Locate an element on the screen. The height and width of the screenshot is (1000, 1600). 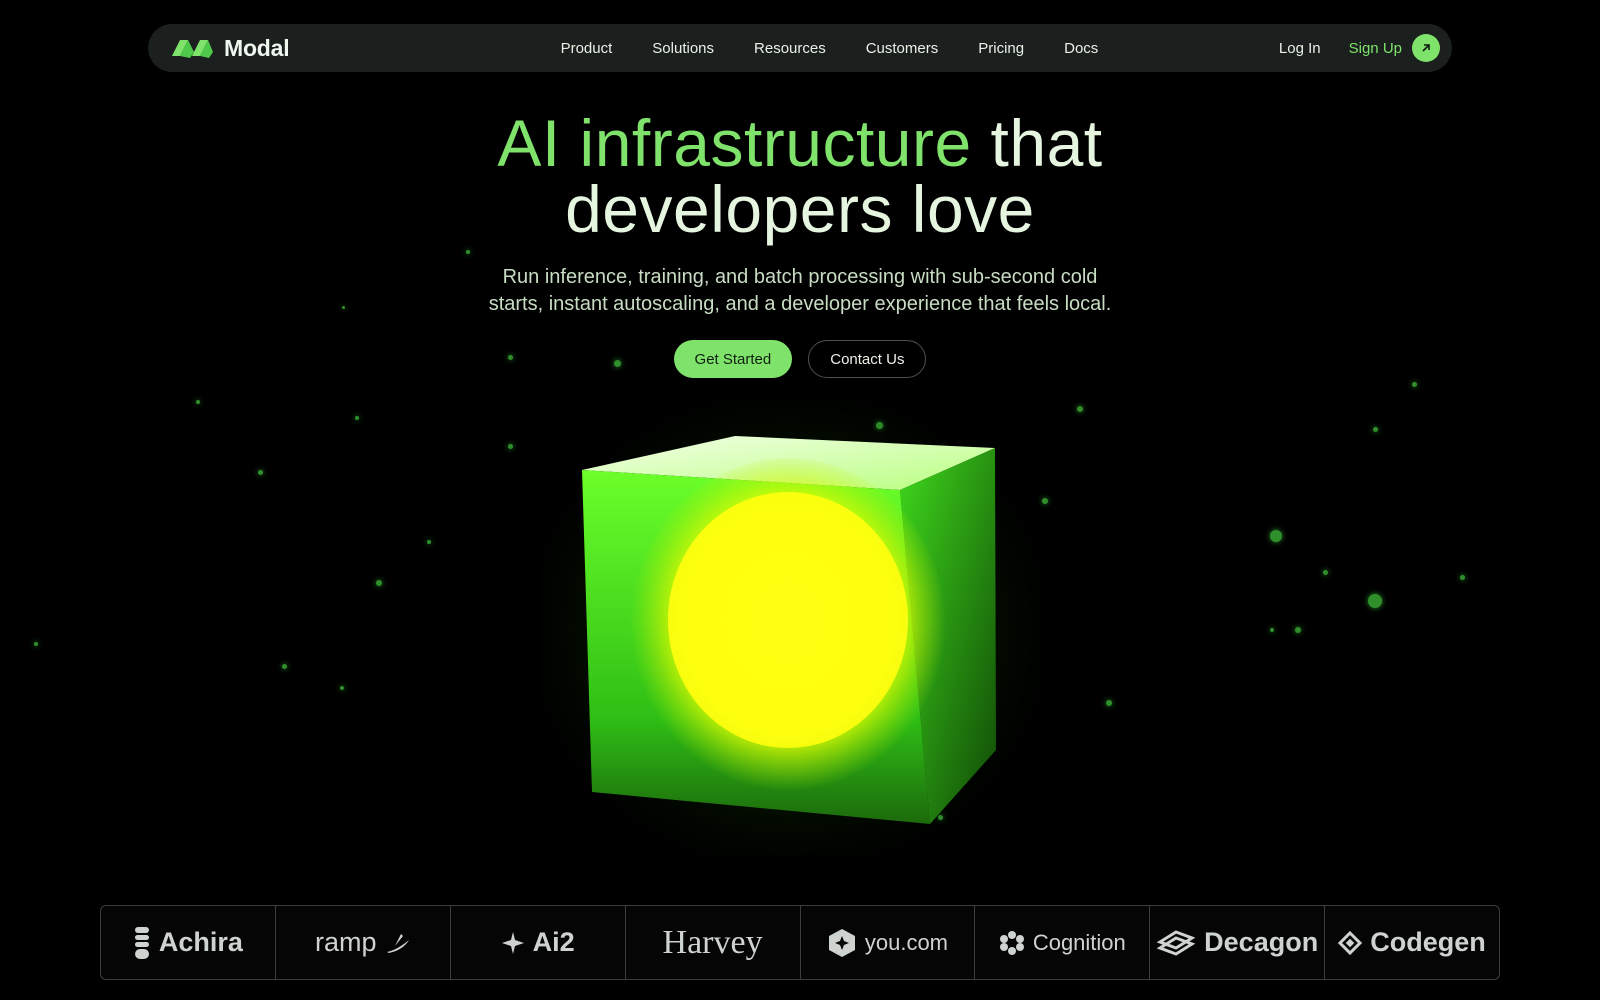
ramp-label: ramp is located at coordinates (346, 942).